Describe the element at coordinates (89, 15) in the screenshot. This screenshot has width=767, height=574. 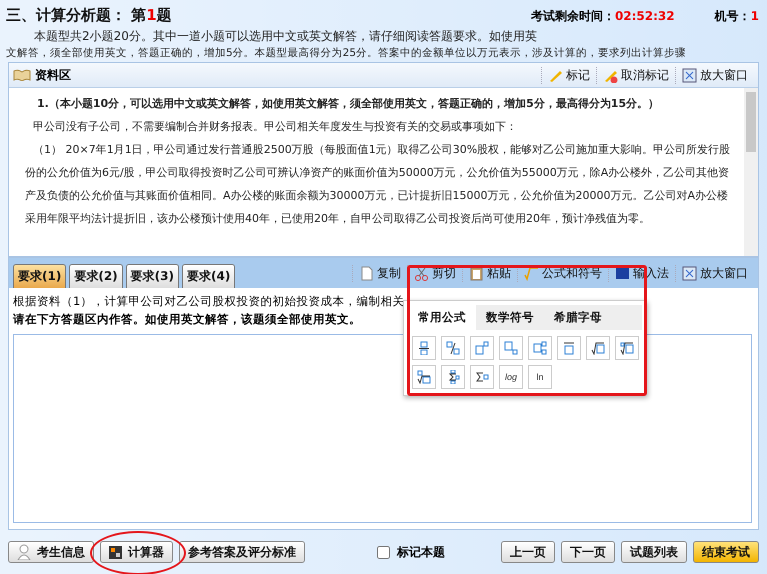
I see `question-title: 三、计算分析题： 第1题` at that location.